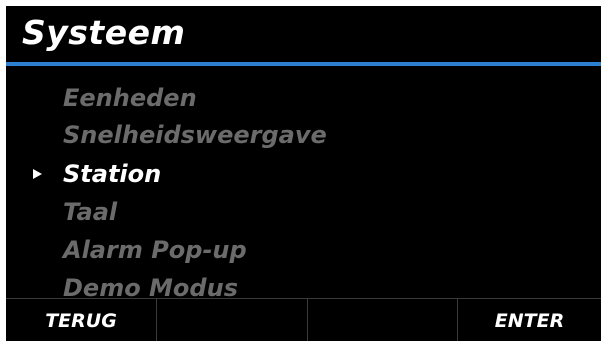  What do you see at coordinates (150, 288) in the screenshot?
I see `menu-item-label: Demo Modus` at bounding box center [150, 288].